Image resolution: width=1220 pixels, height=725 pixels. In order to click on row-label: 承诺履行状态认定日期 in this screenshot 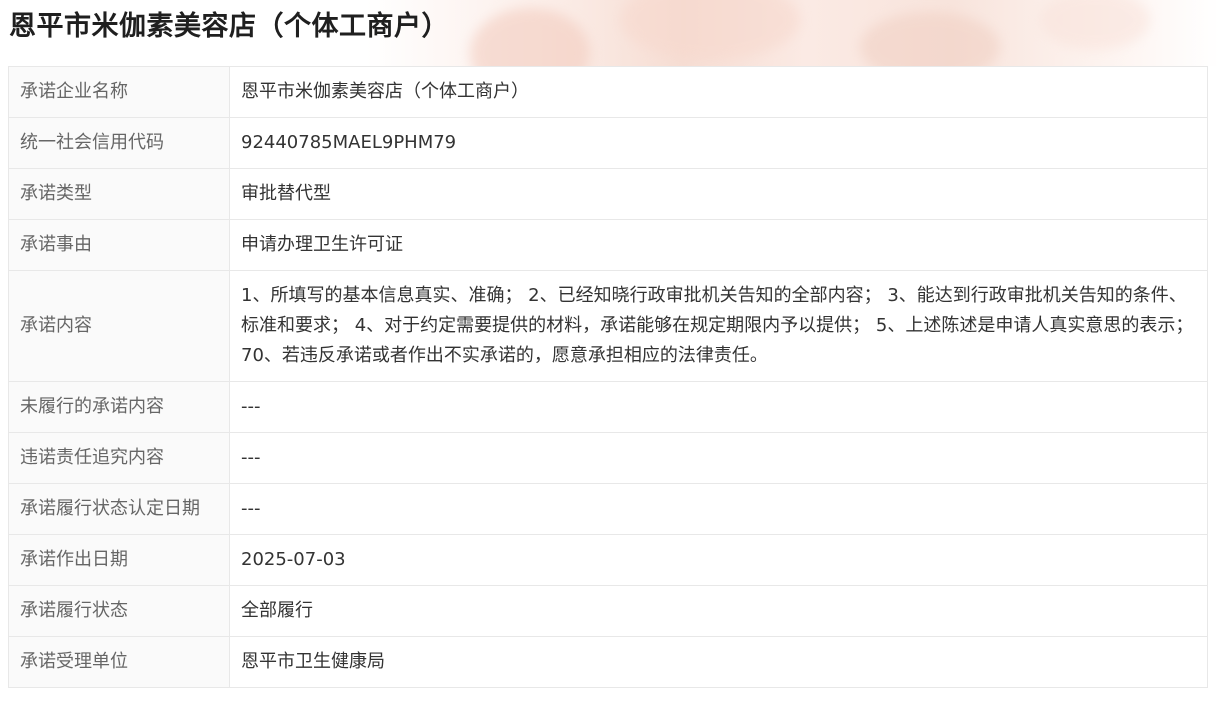, I will do `click(119, 509)`.